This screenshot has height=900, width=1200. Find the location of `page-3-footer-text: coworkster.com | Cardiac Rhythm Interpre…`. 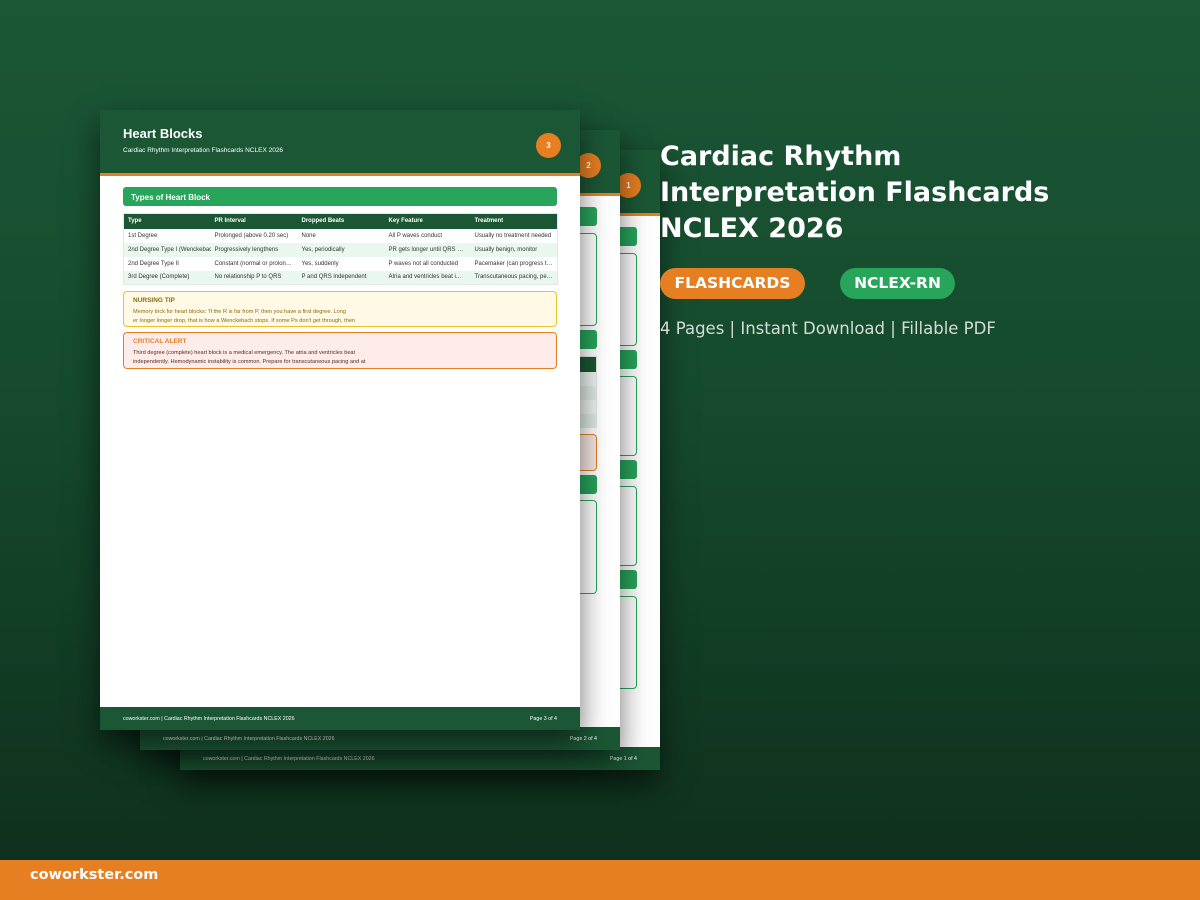

page-3-footer-text: coworkster.com | Cardiac Rhythm Interpre… is located at coordinates (209, 719).